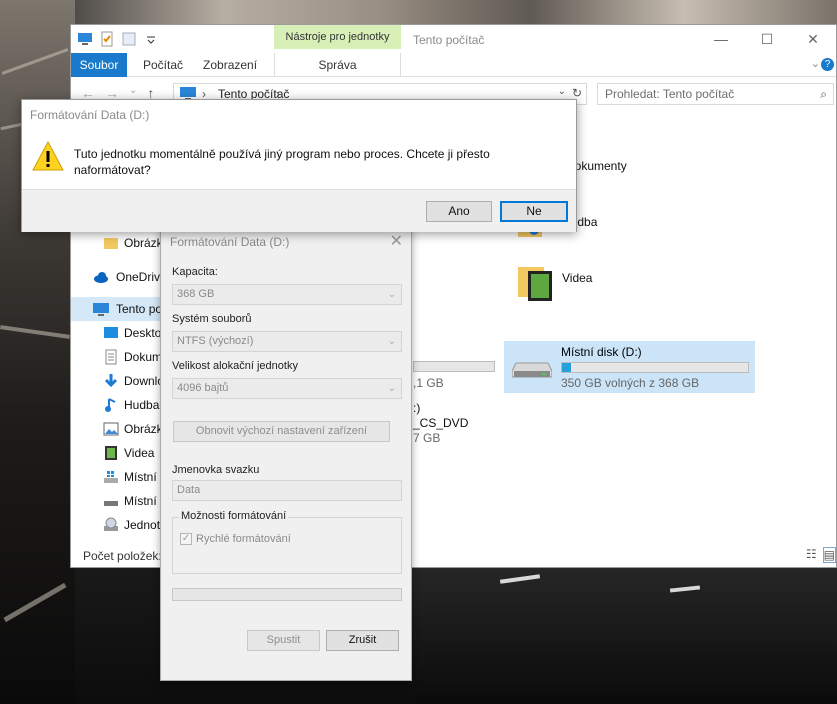  What do you see at coordinates (111, 429) in the screenshot?
I see `pictures-icon` at bounding box center [111, 429].